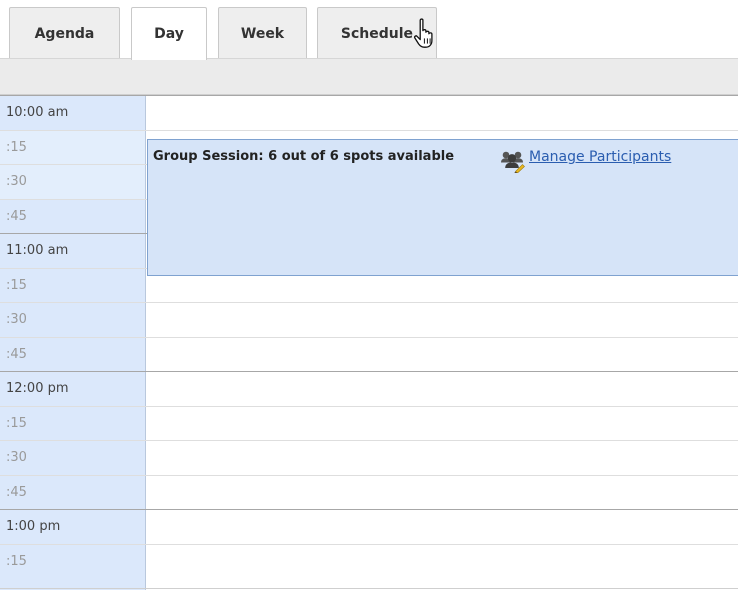 The width and height of the screenshot is (738, 590). What do you see at coordinates (423, 33) in the screenshot?
I see `hand-pointer-cursor-icon` at bounding box center [423, 33].